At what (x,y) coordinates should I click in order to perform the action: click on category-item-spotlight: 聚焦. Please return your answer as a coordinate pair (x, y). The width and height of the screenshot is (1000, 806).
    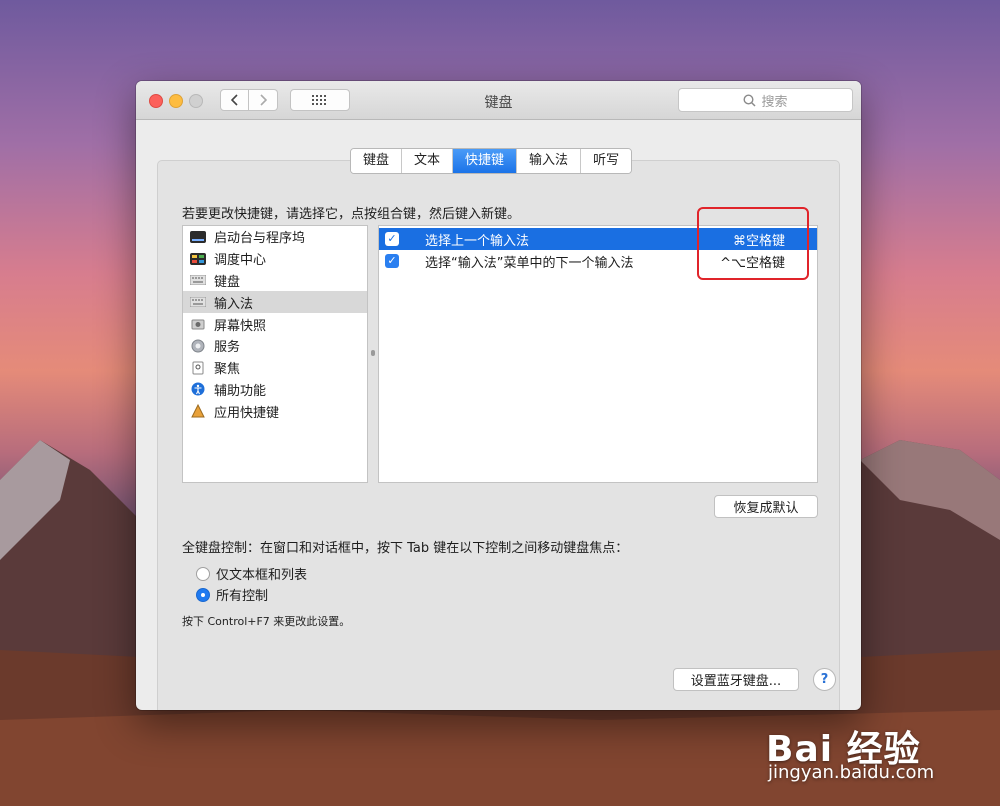
    Looking at the image, I should click on (275, 368).